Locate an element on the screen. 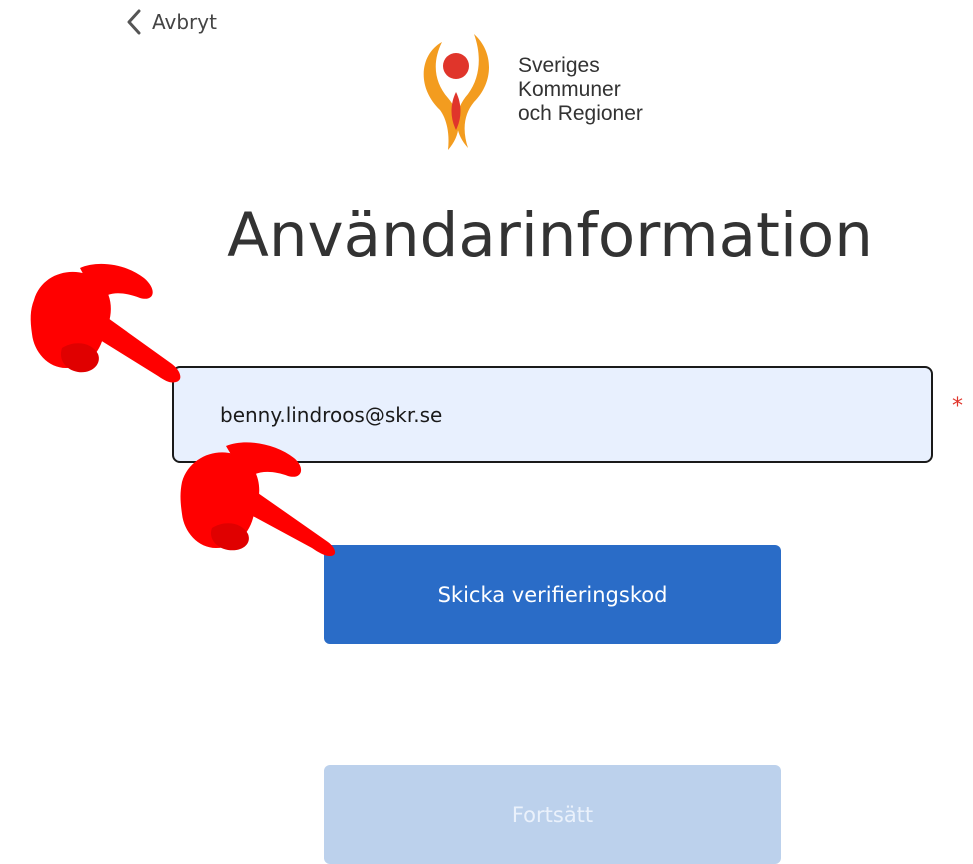 The image size is (973, 864). continue-button: Fortsätt is located at coordinates (552, 814).